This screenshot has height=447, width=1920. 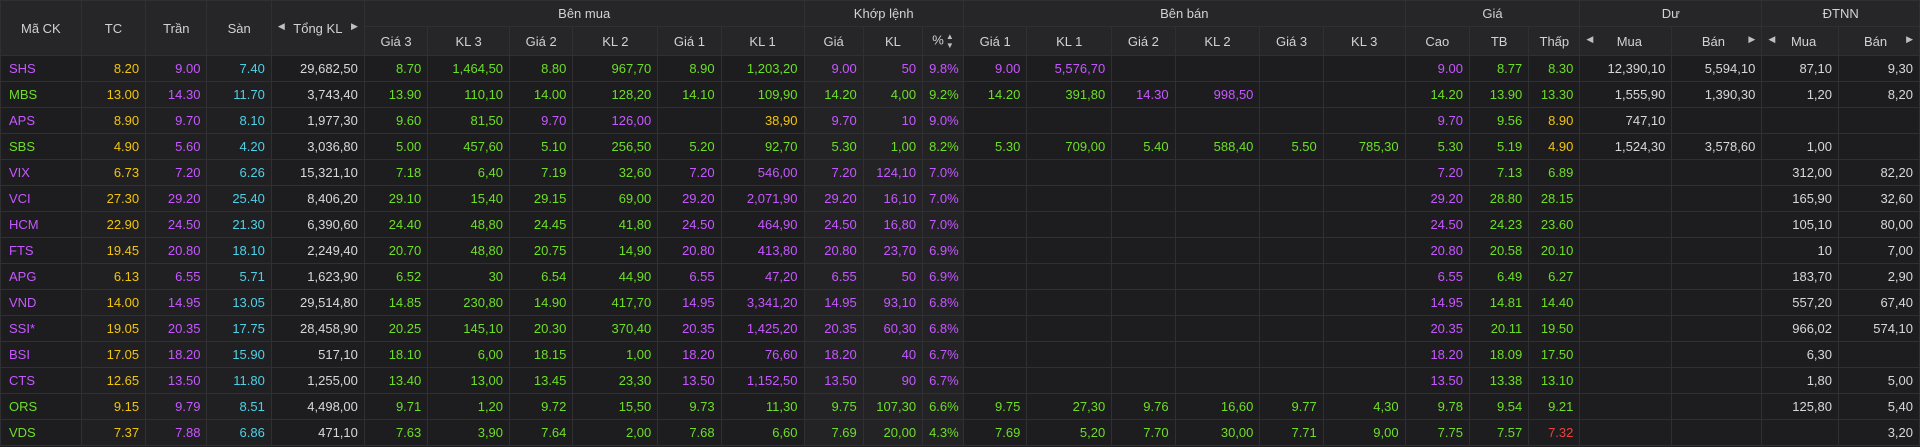 I want to click on buy-kl1-cell: 413,80, so click(x=762, y=250).